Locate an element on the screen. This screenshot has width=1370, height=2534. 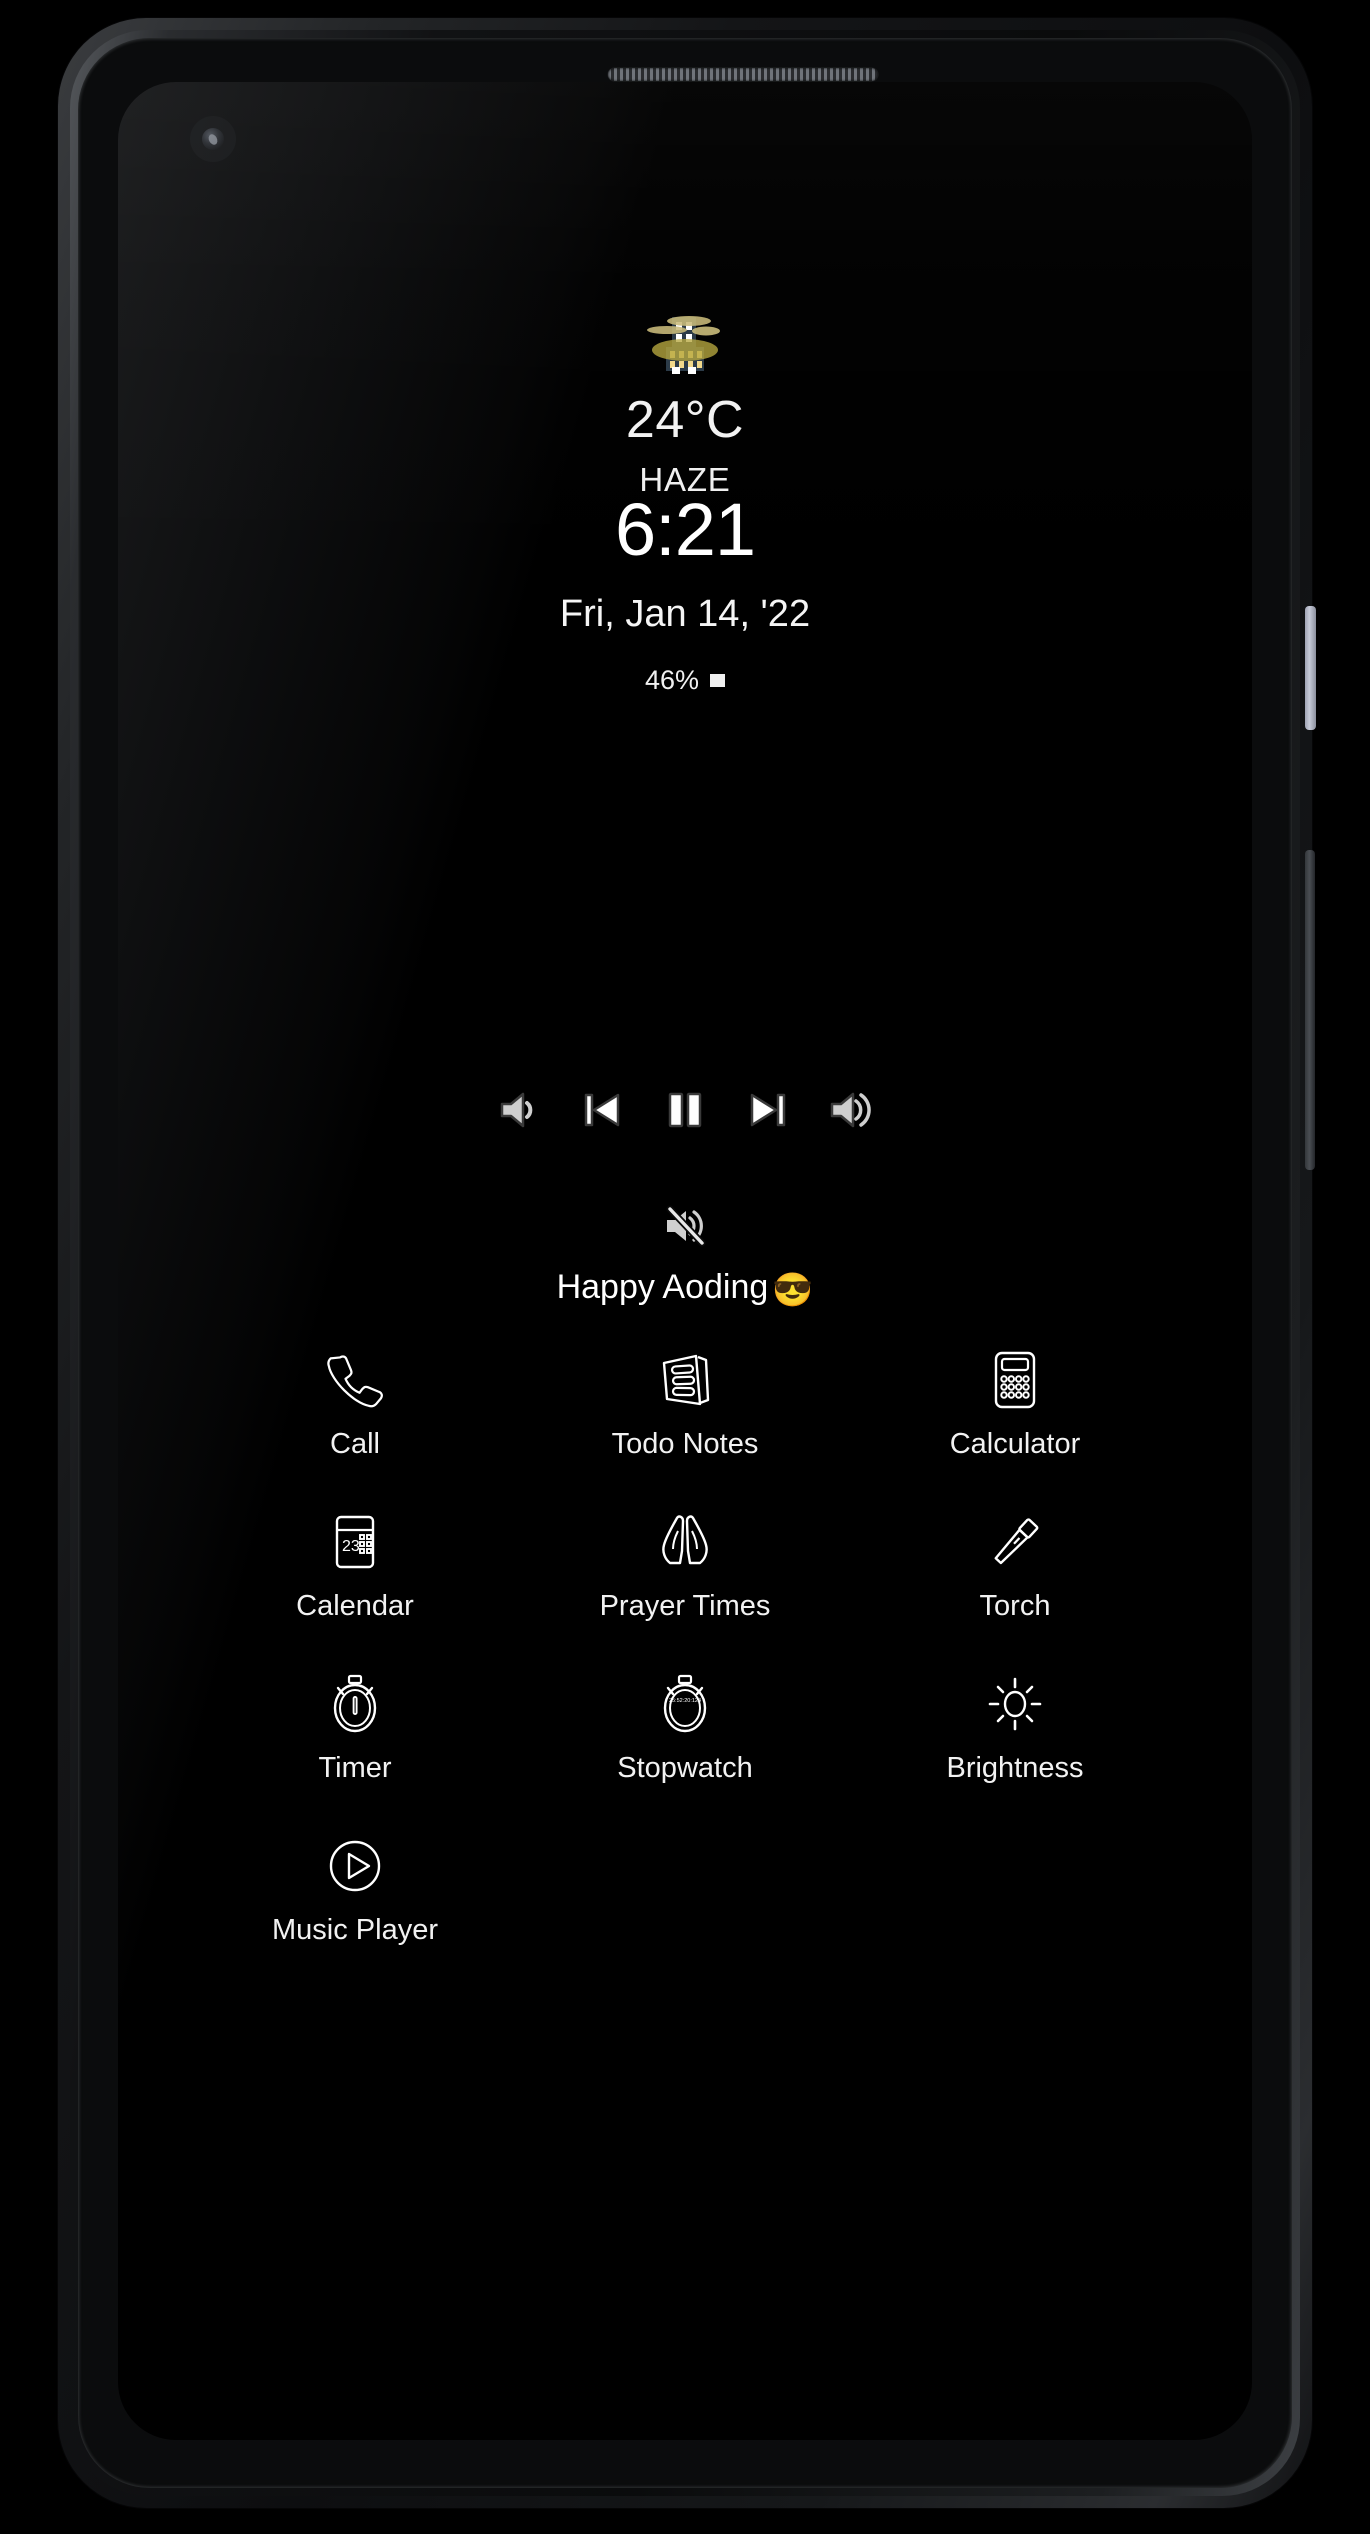
next-track-button is located at coordinates (768, 1110).